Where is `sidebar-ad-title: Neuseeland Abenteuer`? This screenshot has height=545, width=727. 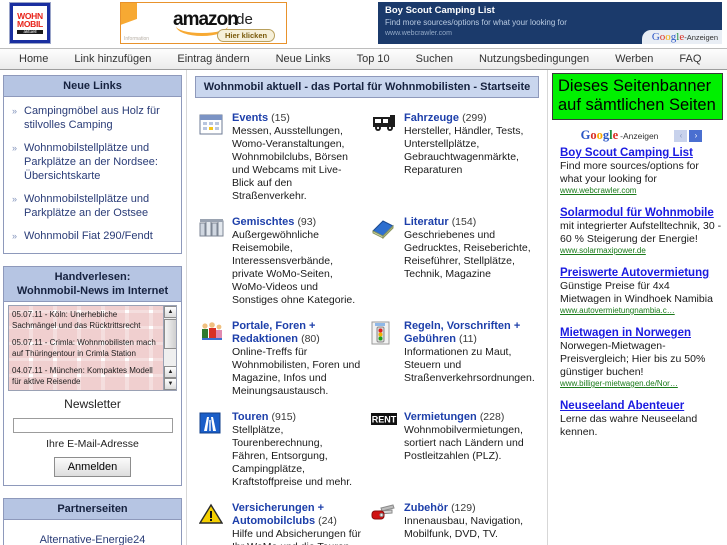 sidebar-ad-title: Neuseeland Abenteuer is located at coordinates (641, 406).